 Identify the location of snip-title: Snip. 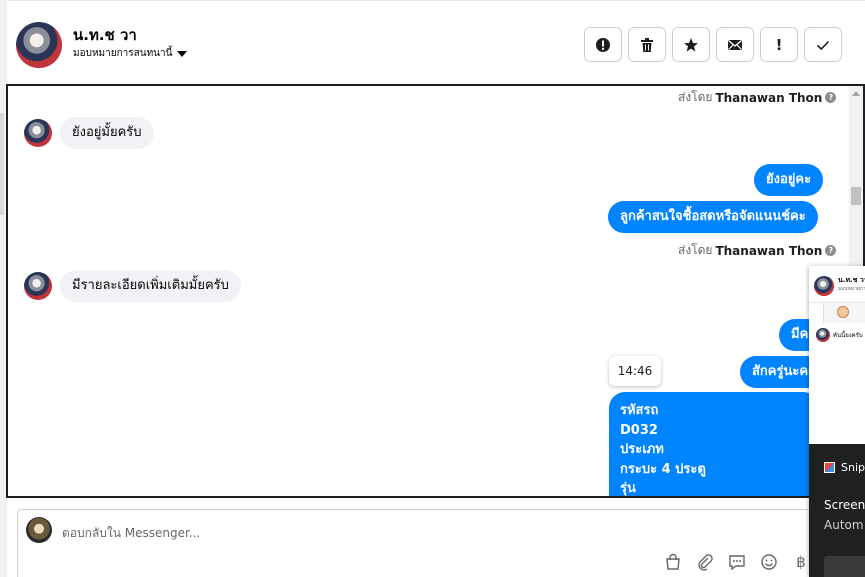
(844, 467).